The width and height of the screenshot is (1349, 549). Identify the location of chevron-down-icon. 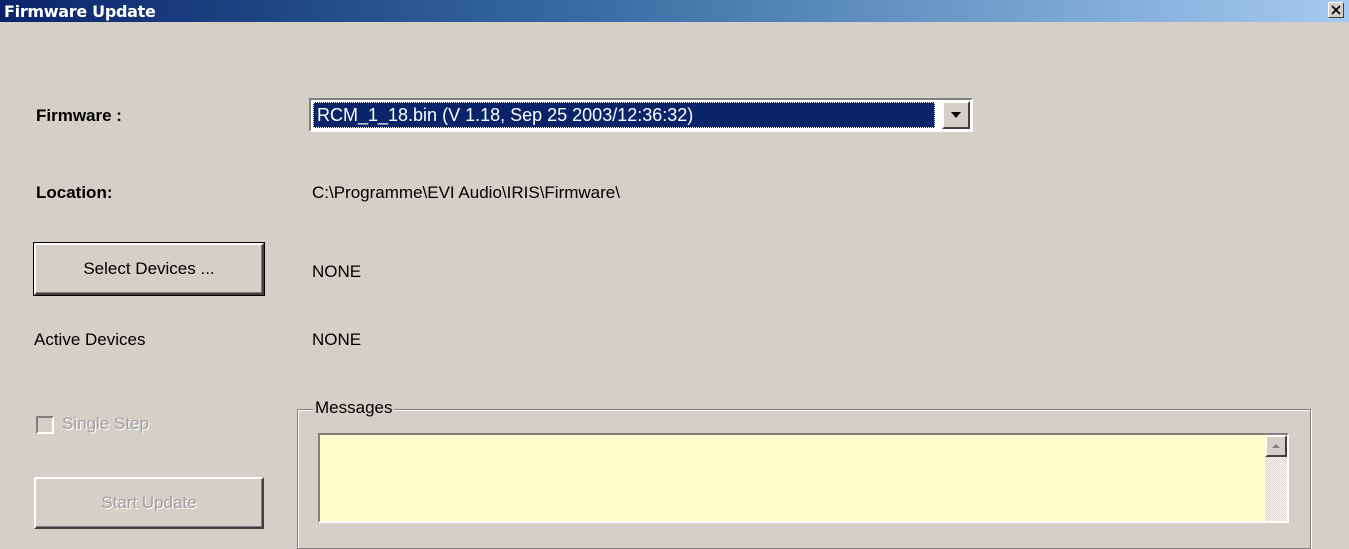
(956, 115).